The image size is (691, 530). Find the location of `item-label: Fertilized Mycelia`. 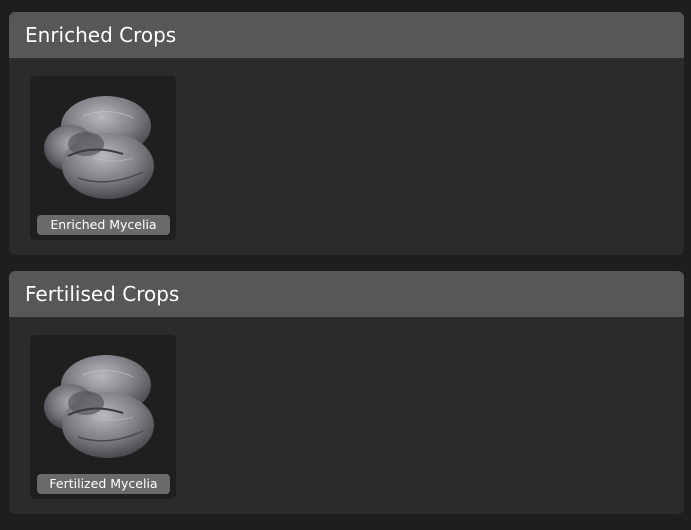

item-label: Fertilized Mycelia is located at coordinates (103, 484).